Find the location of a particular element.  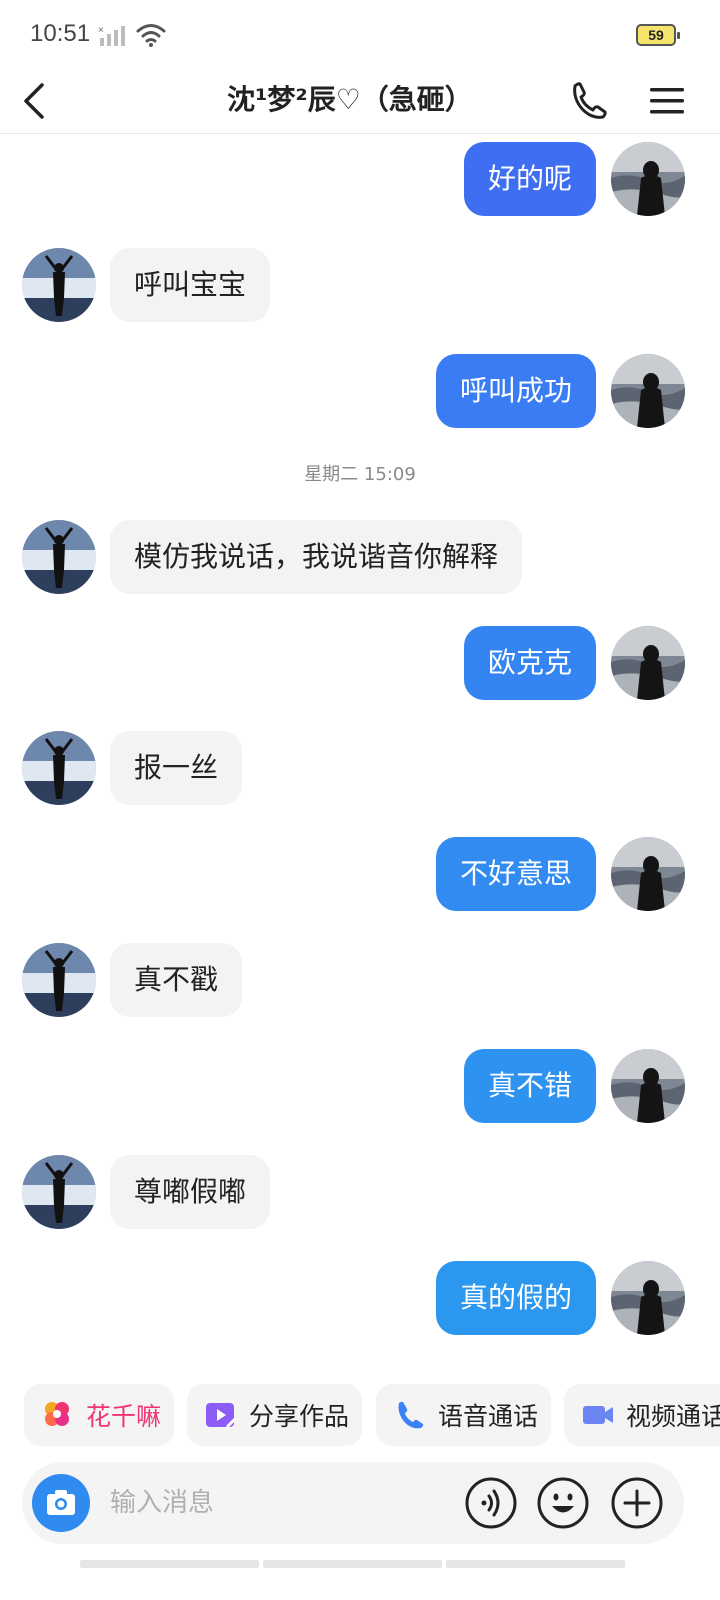

emoji-button is located at coordinates (563, 1503).